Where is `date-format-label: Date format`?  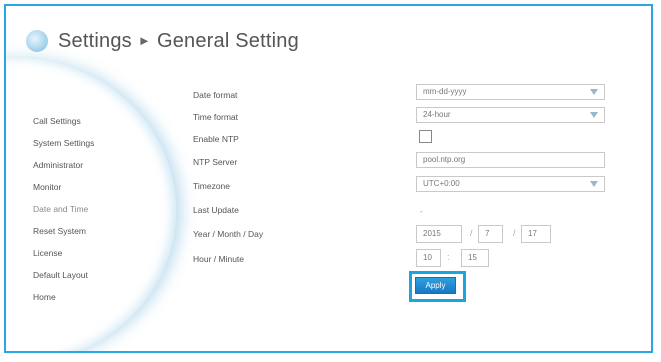
date-format-label: Date format is located at coordinates (215, 95).